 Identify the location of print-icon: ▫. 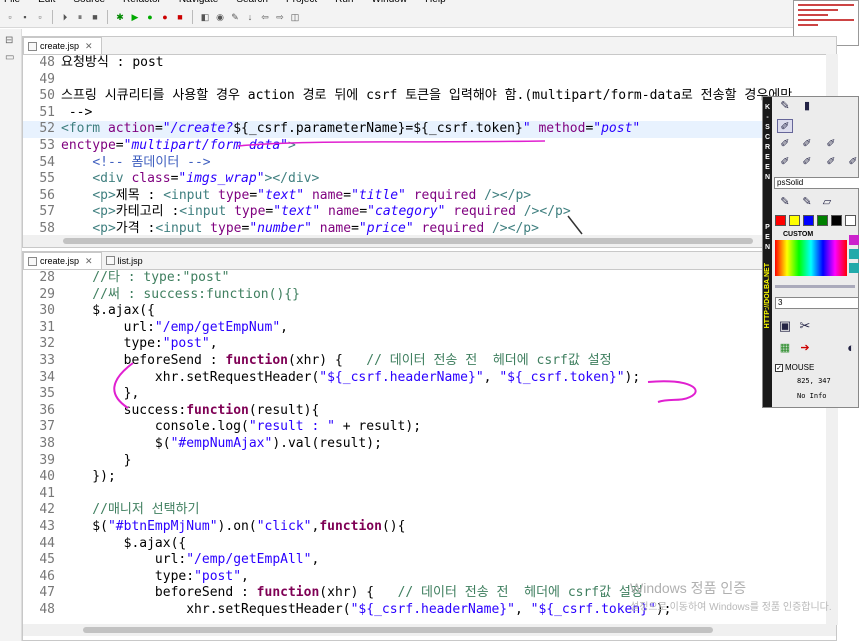
(40, 17).